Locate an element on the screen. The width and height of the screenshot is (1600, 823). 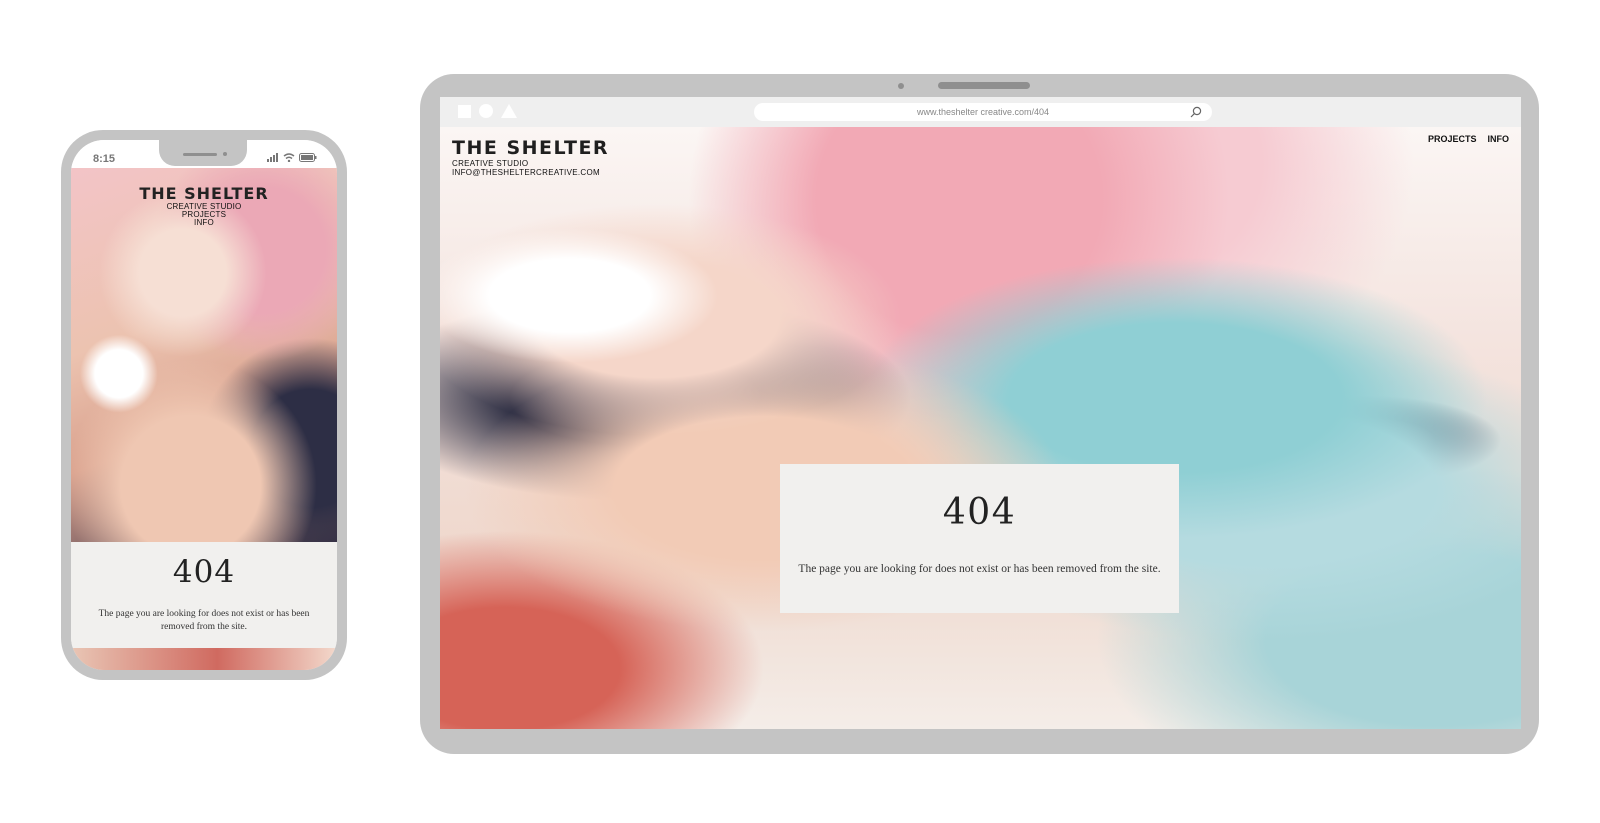
browser-window-controls is located at coordinates (487, 111).